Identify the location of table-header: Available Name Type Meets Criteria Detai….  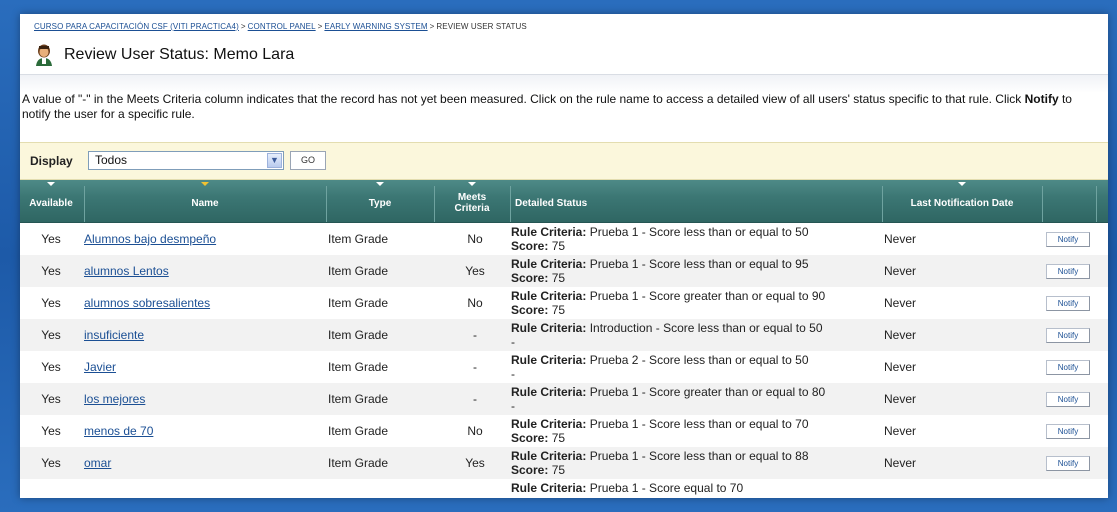
(564, 201).